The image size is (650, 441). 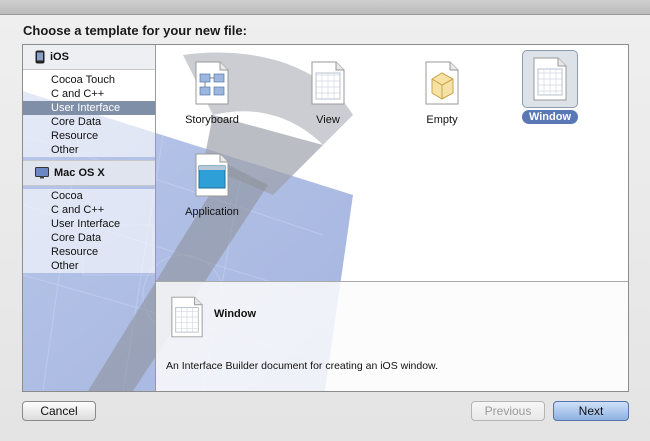 What do you see at coordinates (59, 57) in the screenshot?
I see `sidebar-group-label: iOS` at bounding box center [59, 57].